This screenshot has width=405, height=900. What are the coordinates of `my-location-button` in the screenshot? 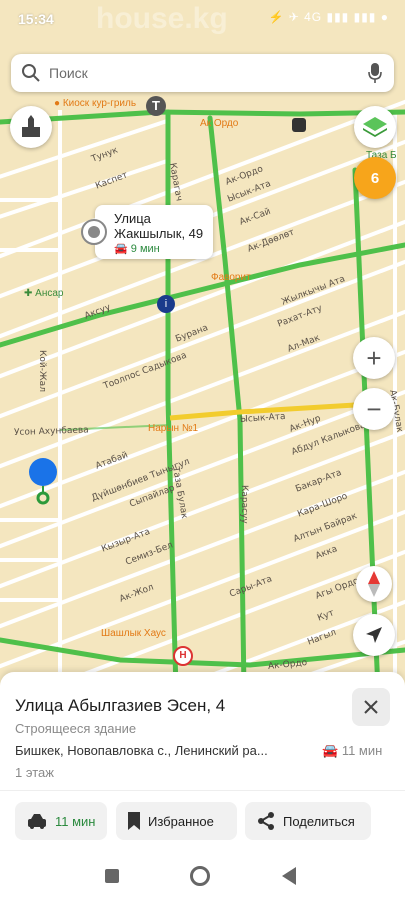 It's located at (374, 635).